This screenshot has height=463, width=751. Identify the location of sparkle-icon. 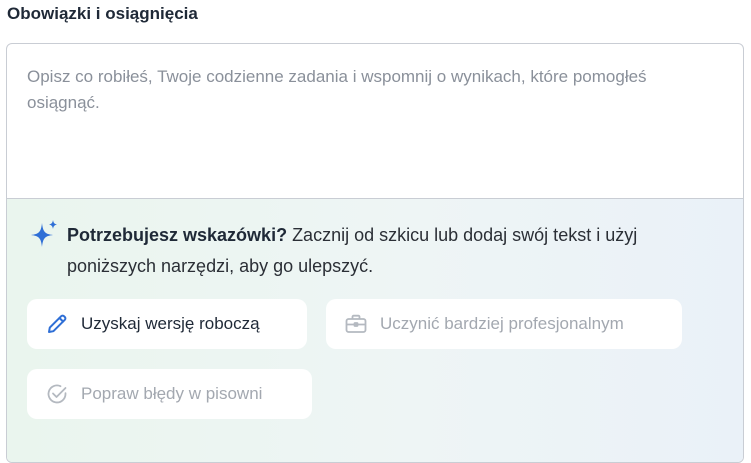
(44, 233).